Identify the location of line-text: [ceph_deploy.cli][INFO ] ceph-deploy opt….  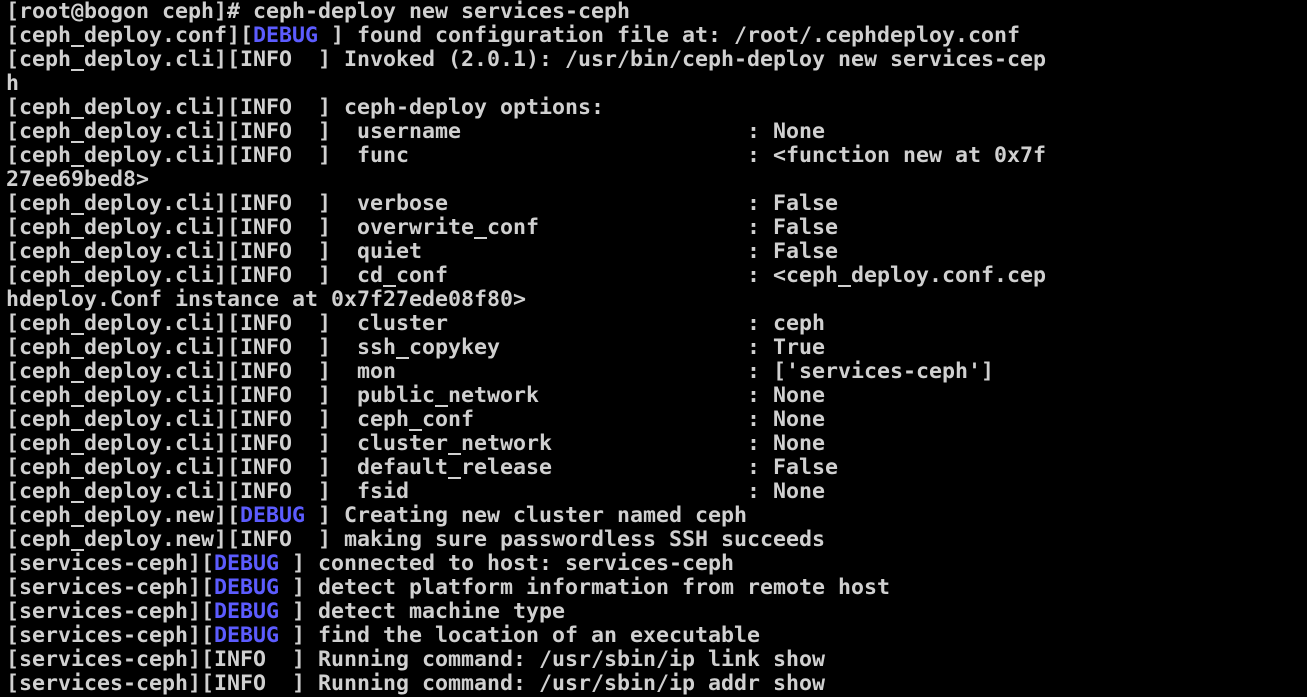
(305, 107).